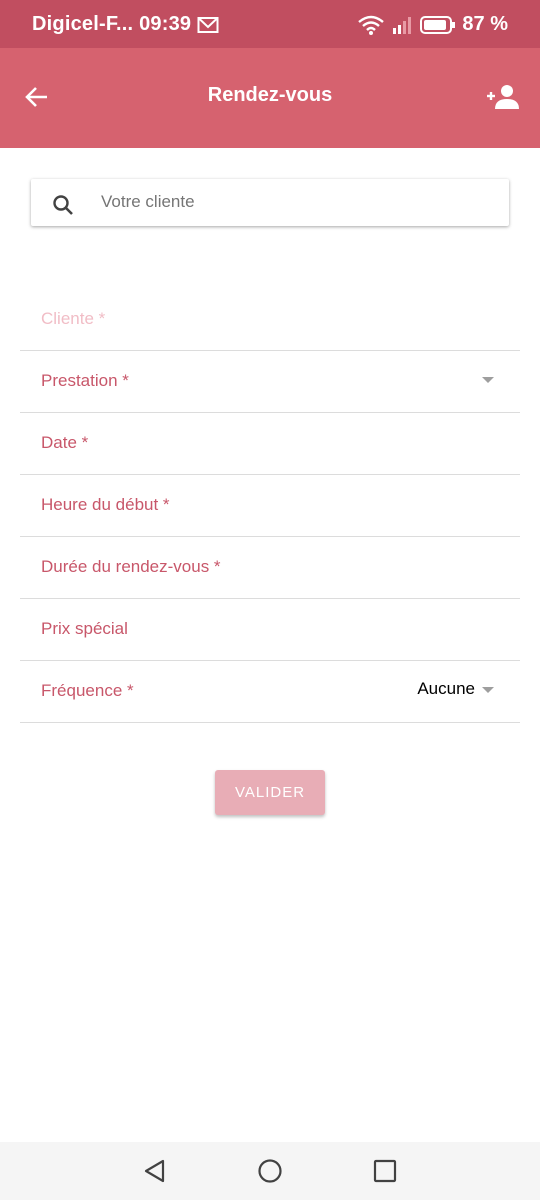 Image resolution: width=540 pixels, height=1200 pixels. I want to click on start-time-field: Heure du début *, so click(270, 506).